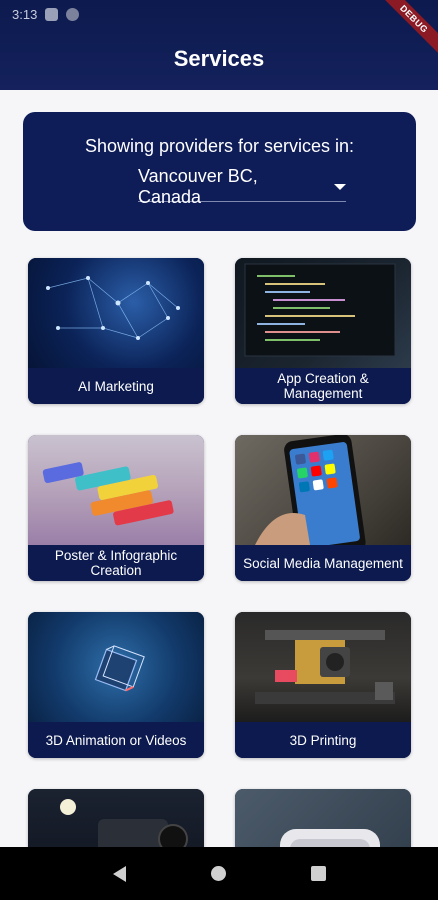 This screenshot has height=900, width=438. Describe the element at coordinates (318, 873) in the screenshot. I see `recents-icon` at that location.